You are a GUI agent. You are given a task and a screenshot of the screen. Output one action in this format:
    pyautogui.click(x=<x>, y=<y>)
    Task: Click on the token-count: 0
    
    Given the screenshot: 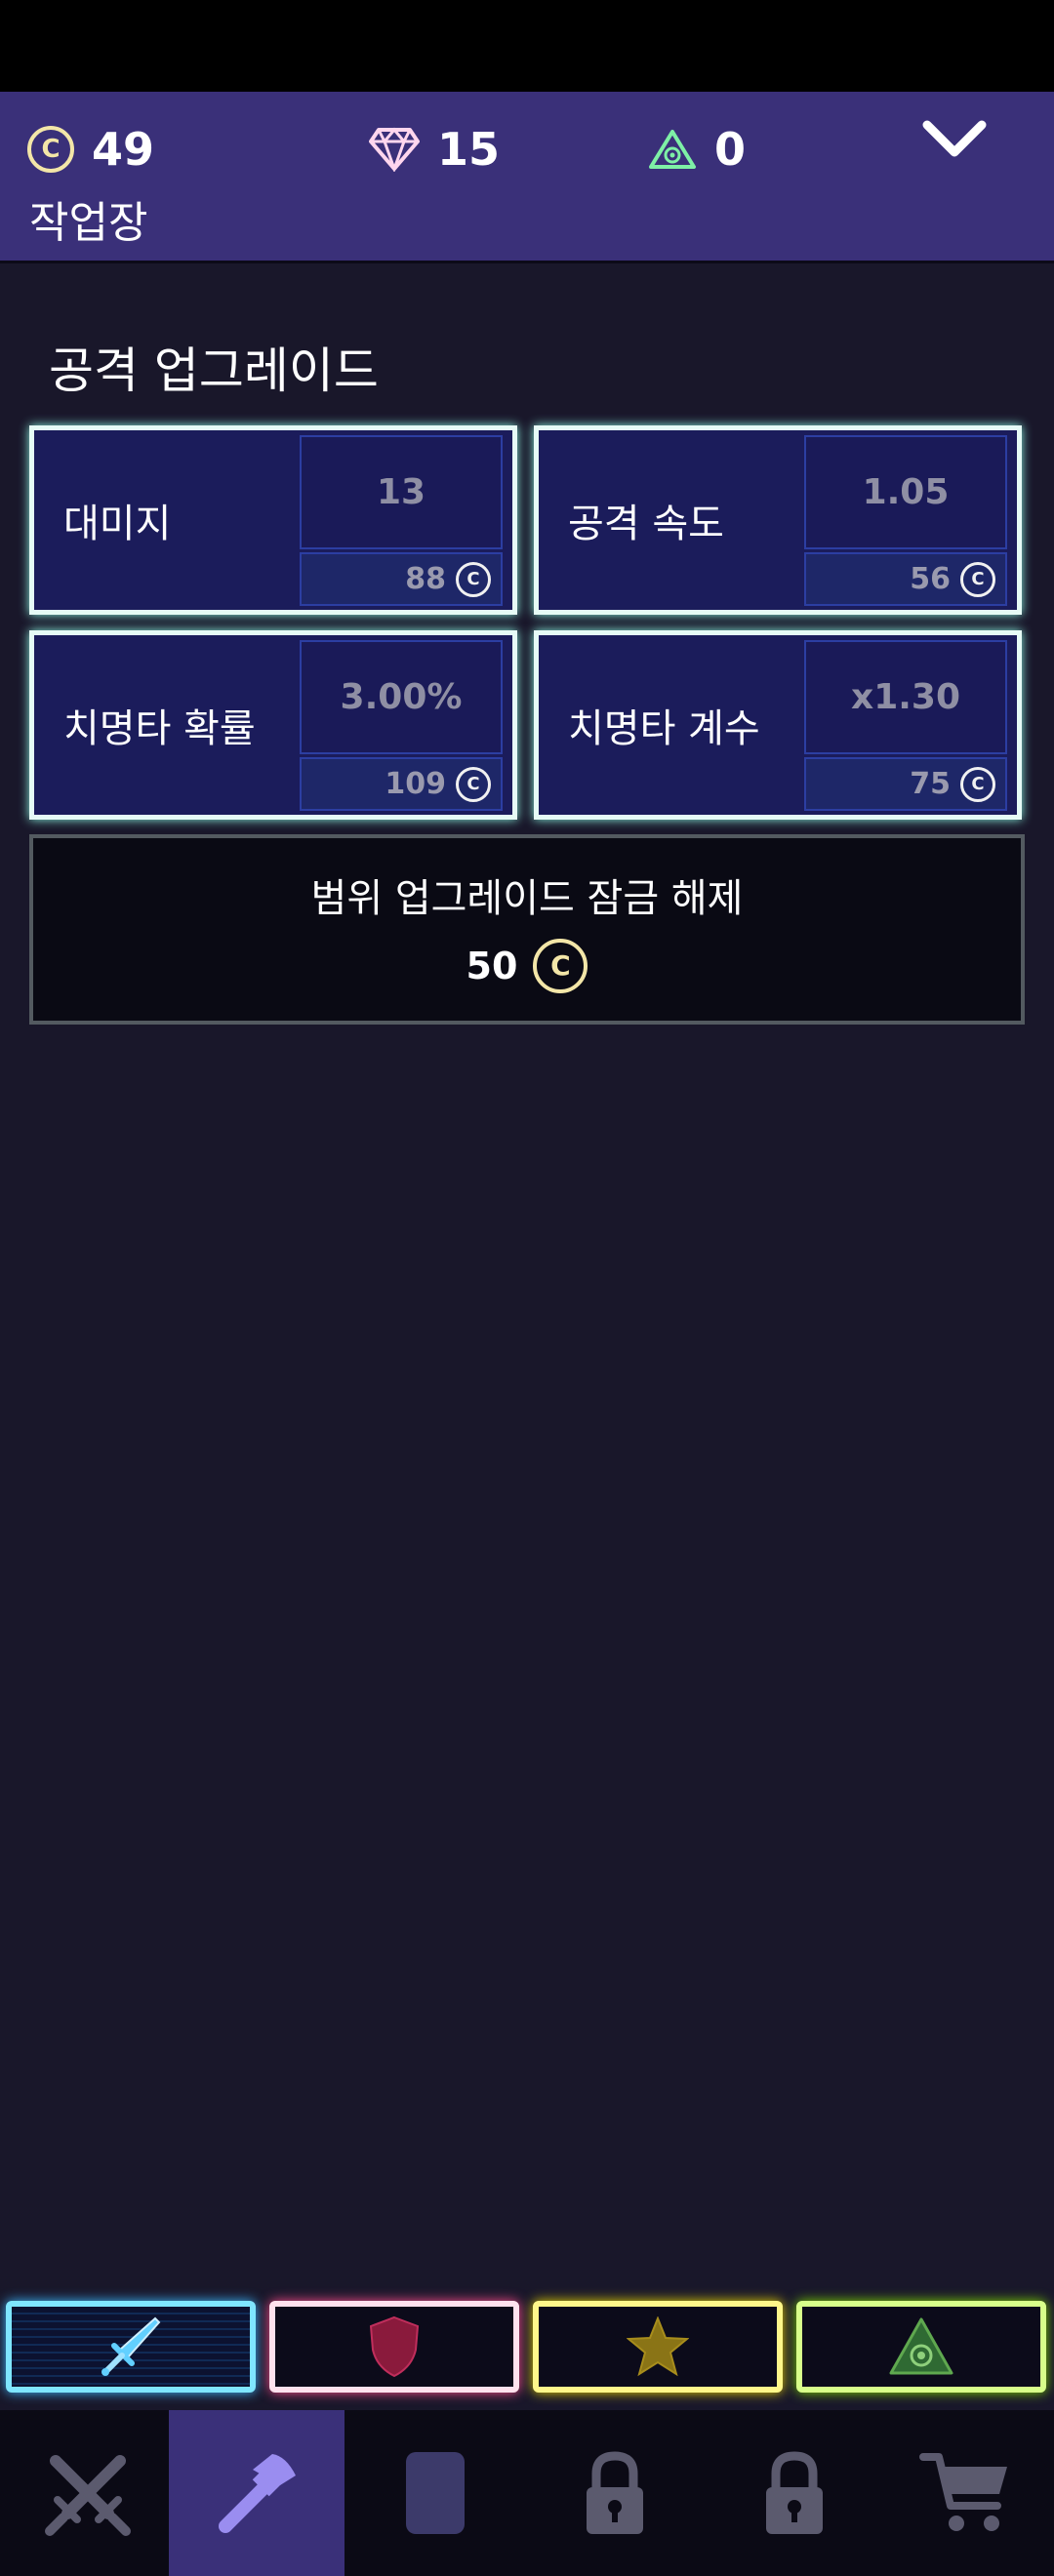 What is the action you would take?
    pyautogui.click(x=730, y=149)
    